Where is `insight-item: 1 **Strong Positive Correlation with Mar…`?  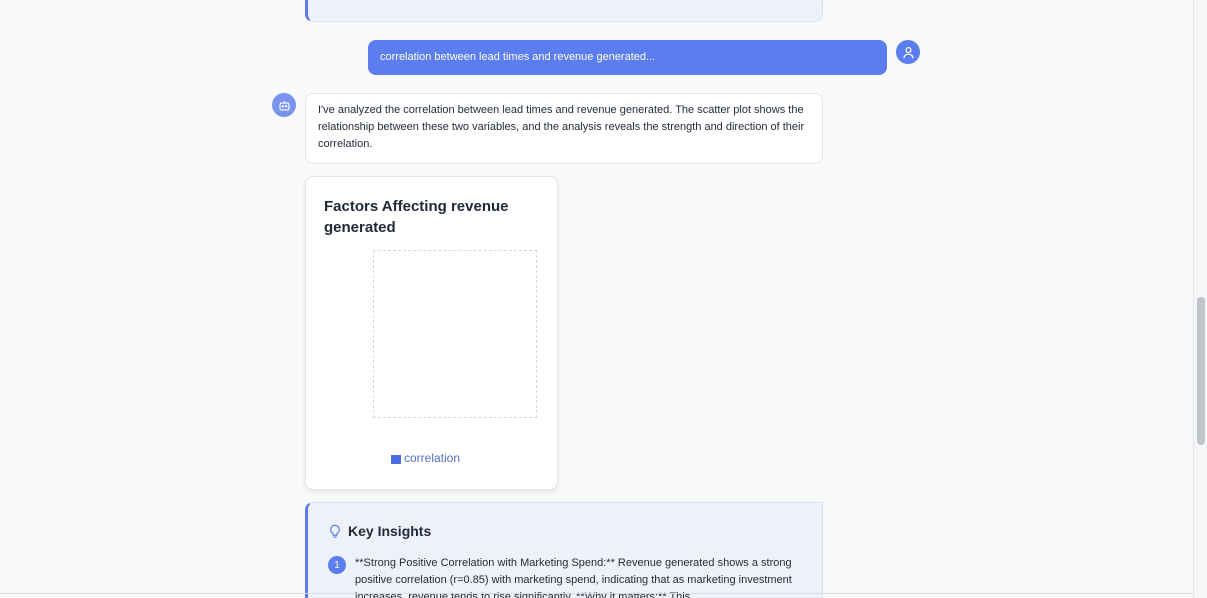
insight-item: 1 **Strong Positive Correlation with Mar… is located at coordinates (568, 576).